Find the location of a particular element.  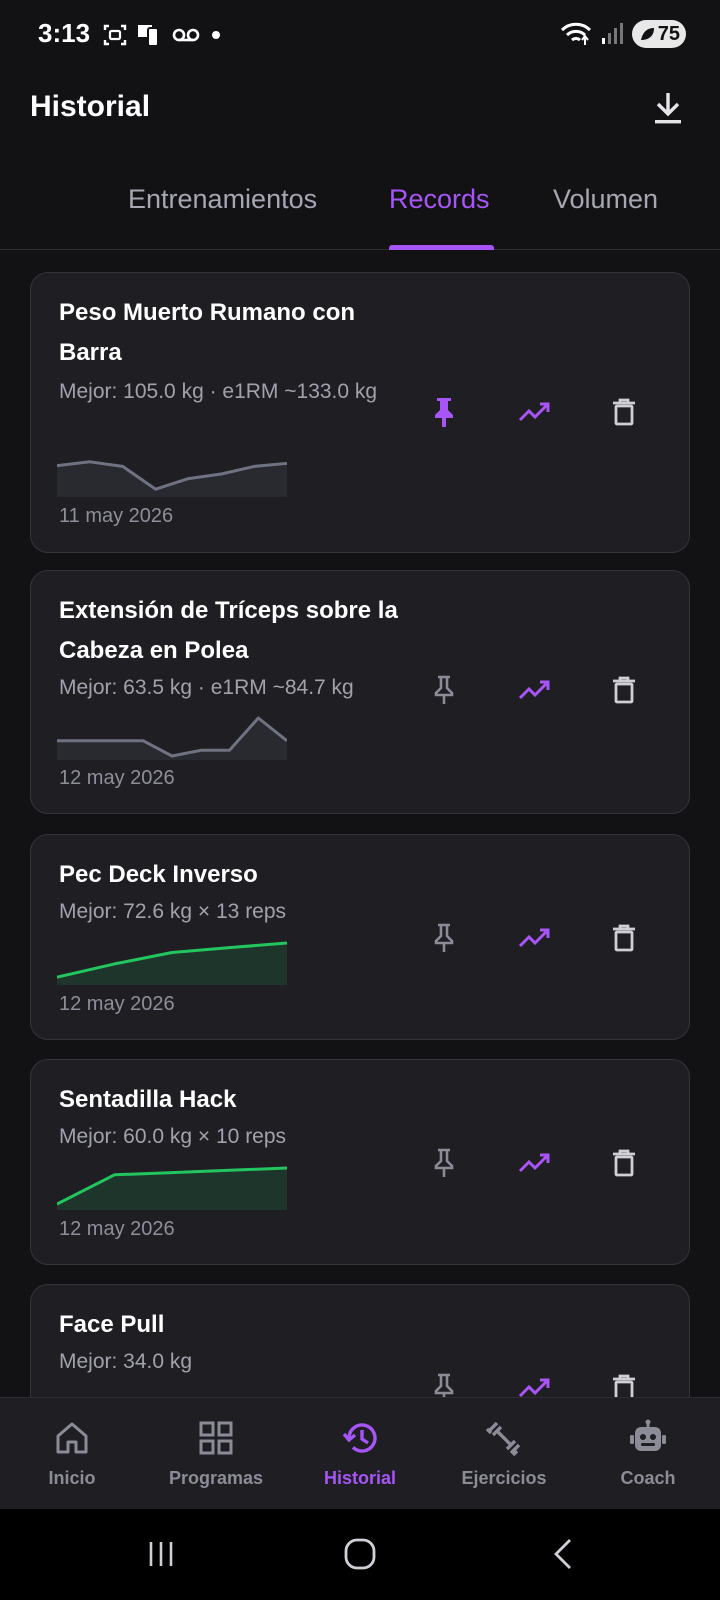

status-icons-right: 75 is located at coordinates (623, 34).